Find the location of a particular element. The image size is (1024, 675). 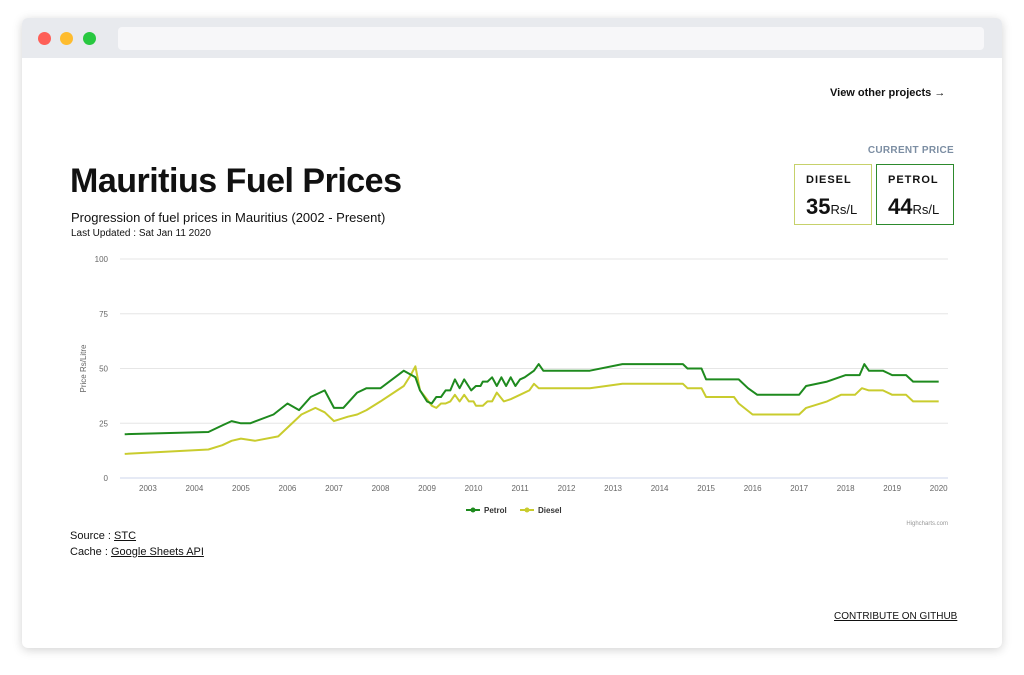

x-tick-label: 2018 is located at coordinates (846, 488).